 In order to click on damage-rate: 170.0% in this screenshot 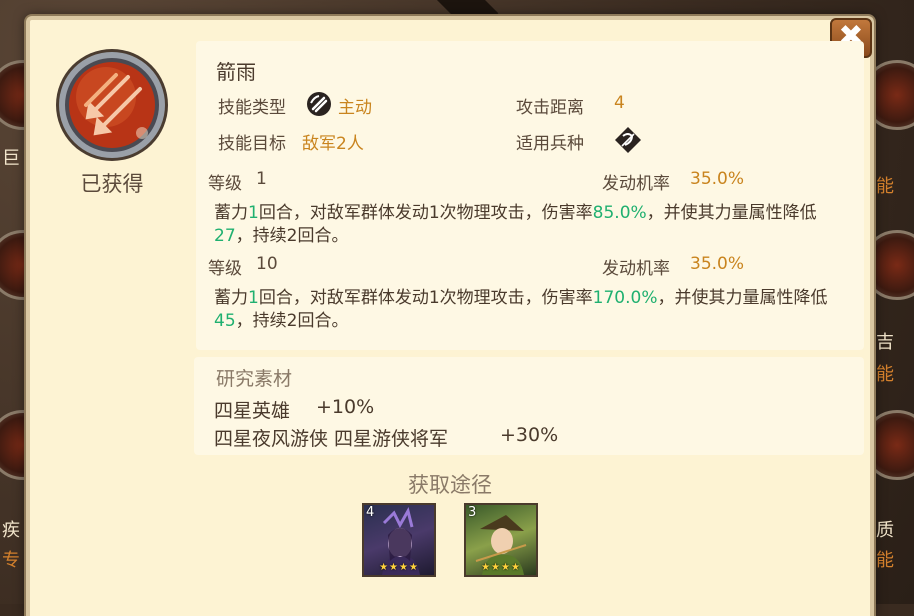, I will do `click(625, 298)`.